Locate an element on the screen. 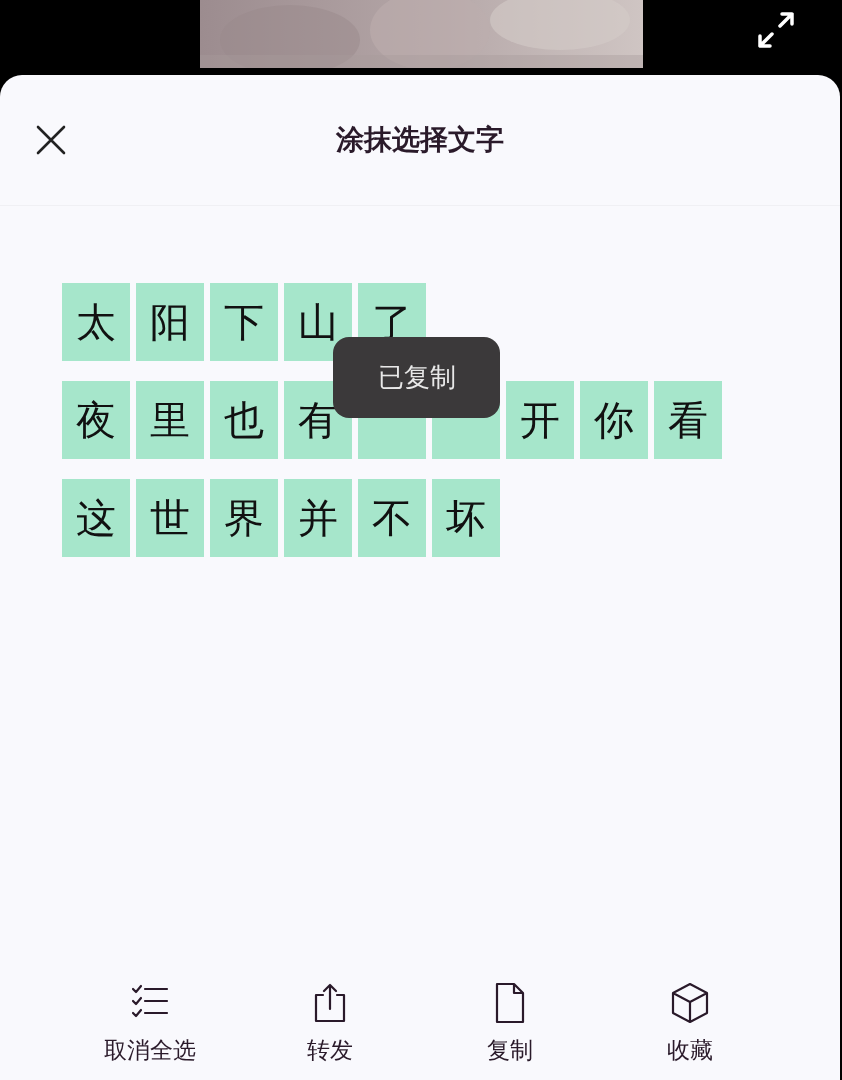 Image resolution: width=842 pixels, height=1080 pixels. expand-icon is located at coordinates (776, 30).